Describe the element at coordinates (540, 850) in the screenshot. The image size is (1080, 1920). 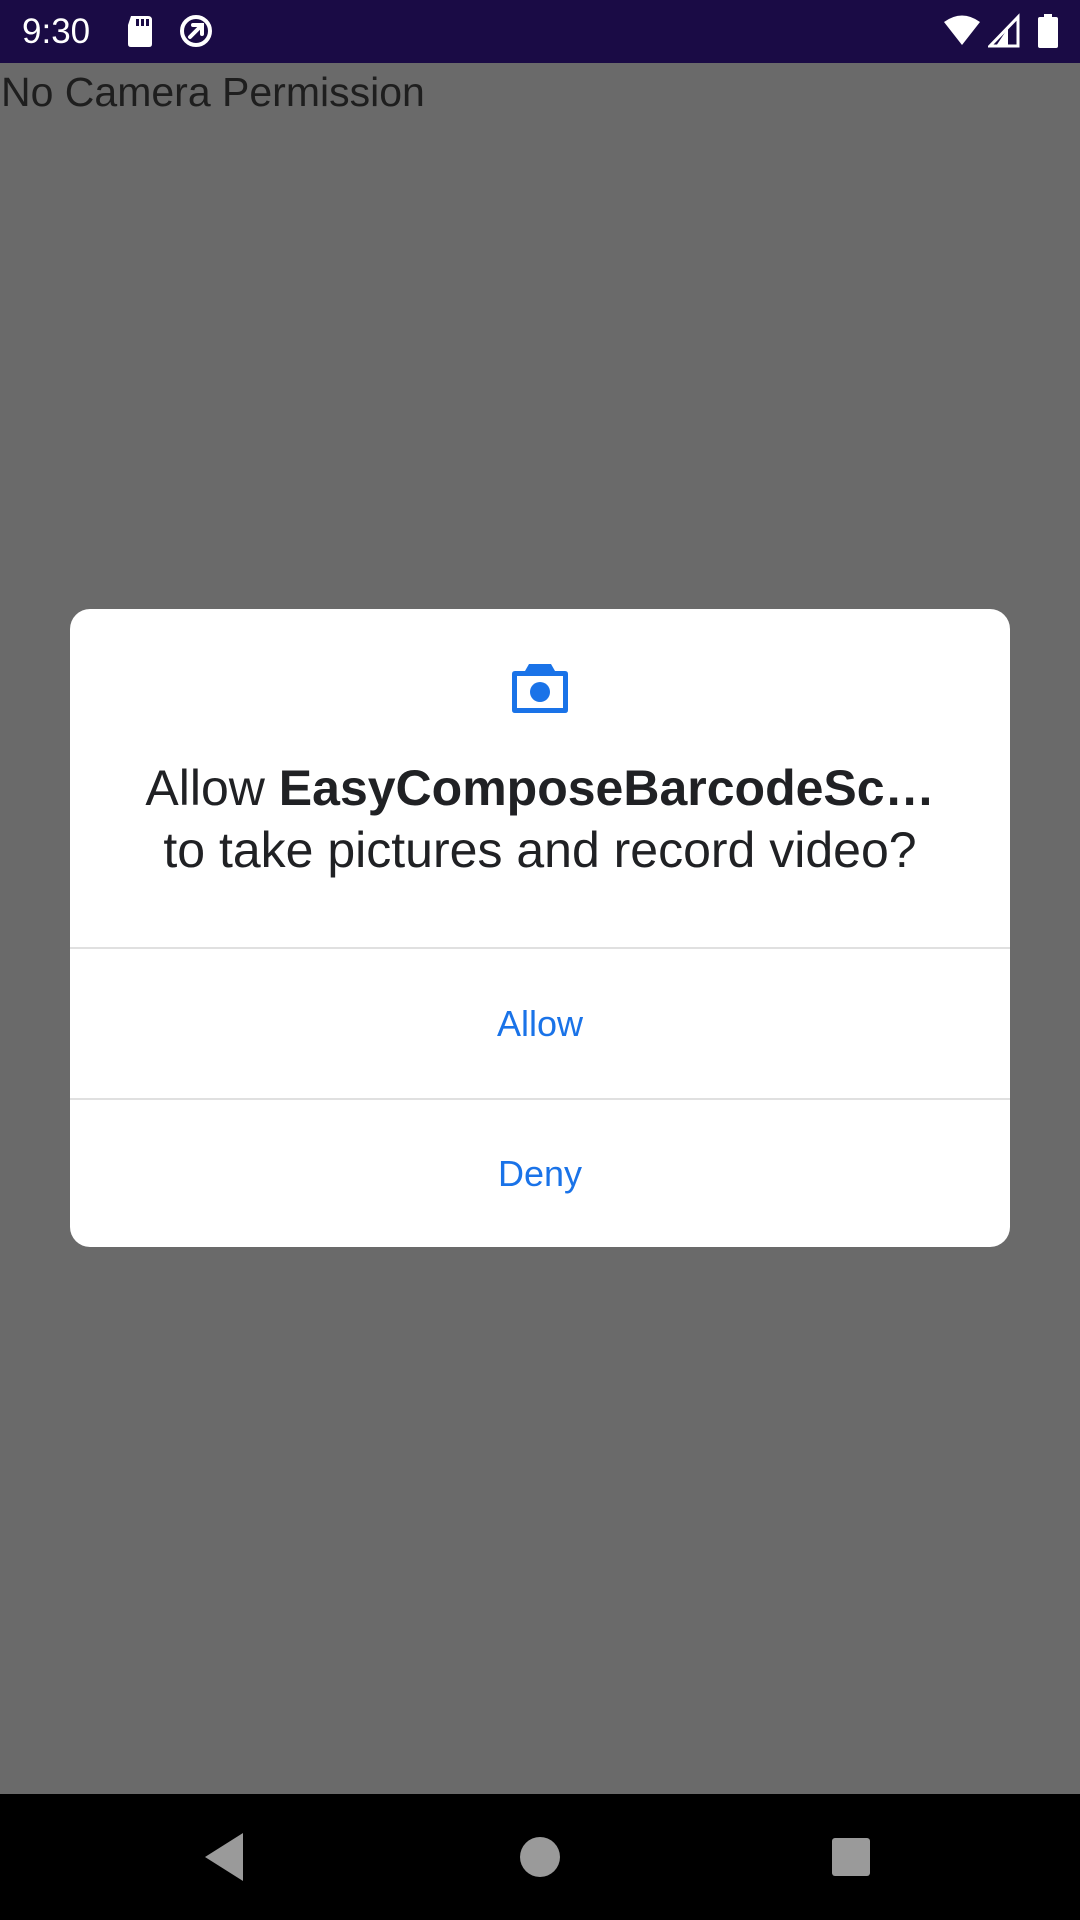
I see `dialog-message-line-2: to take pictures and record video?` at that location.